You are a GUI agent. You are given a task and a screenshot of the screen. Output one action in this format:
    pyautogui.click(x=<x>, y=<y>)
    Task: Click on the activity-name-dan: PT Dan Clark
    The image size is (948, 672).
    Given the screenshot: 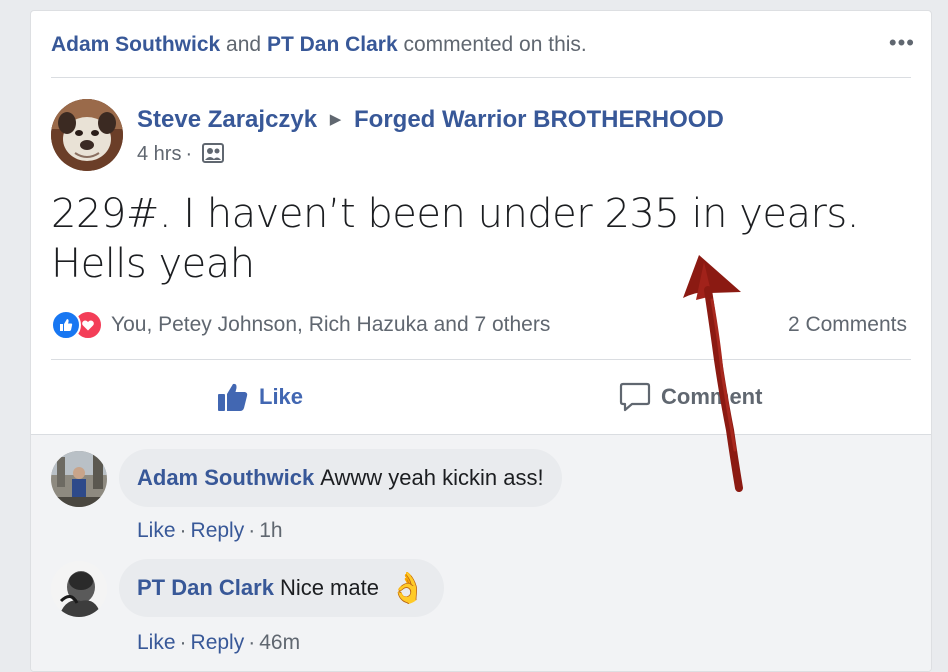 What is the action you would take?
    pyautogui.click(x=332, y=44)
    